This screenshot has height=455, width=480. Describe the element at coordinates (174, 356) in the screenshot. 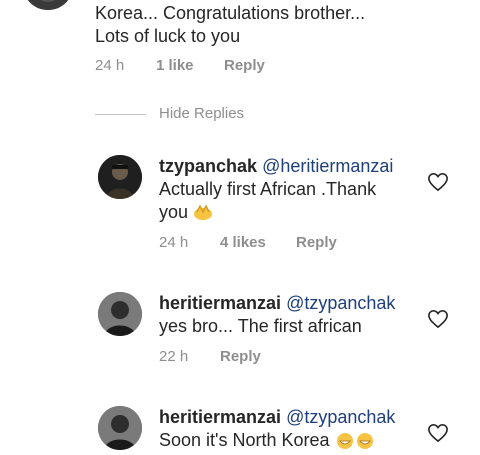

I see `timestamp: 22 h` at that location.